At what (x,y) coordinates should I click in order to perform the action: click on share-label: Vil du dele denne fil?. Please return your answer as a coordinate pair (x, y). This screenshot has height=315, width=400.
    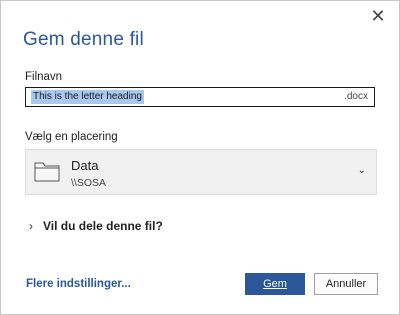
    Looking at the image, I should click on (103, 226).